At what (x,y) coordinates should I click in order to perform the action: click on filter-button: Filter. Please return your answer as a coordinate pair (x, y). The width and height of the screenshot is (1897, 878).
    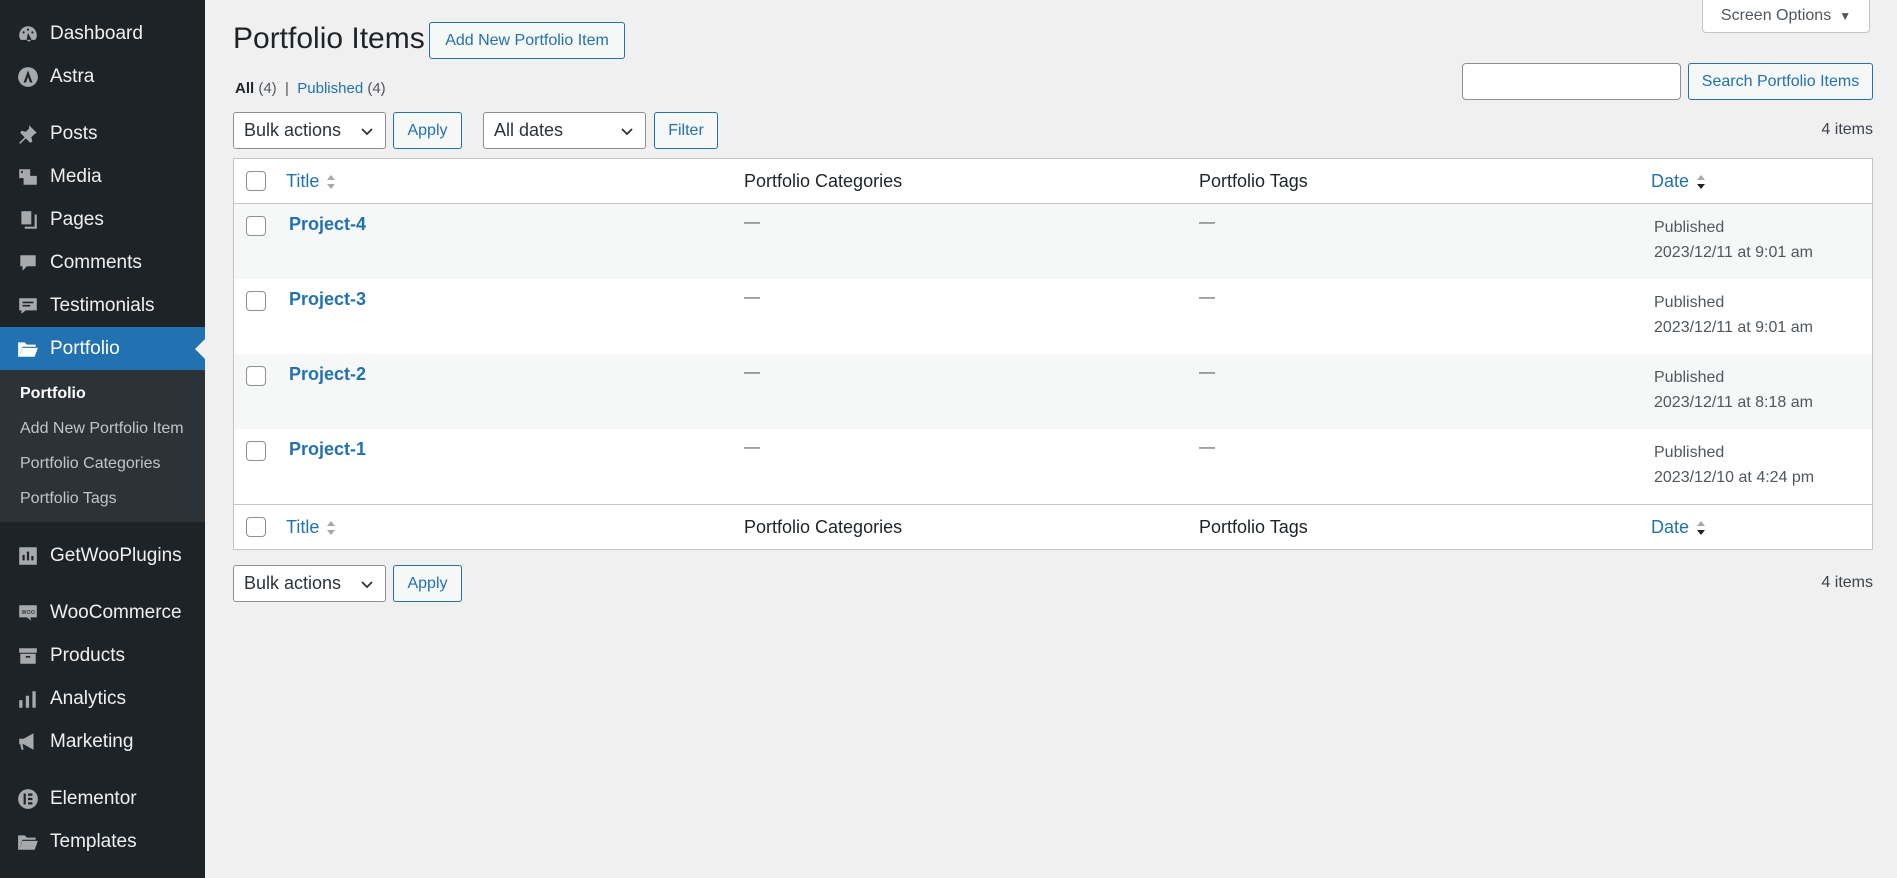
    Looking at the image, I should click on (686, 130).